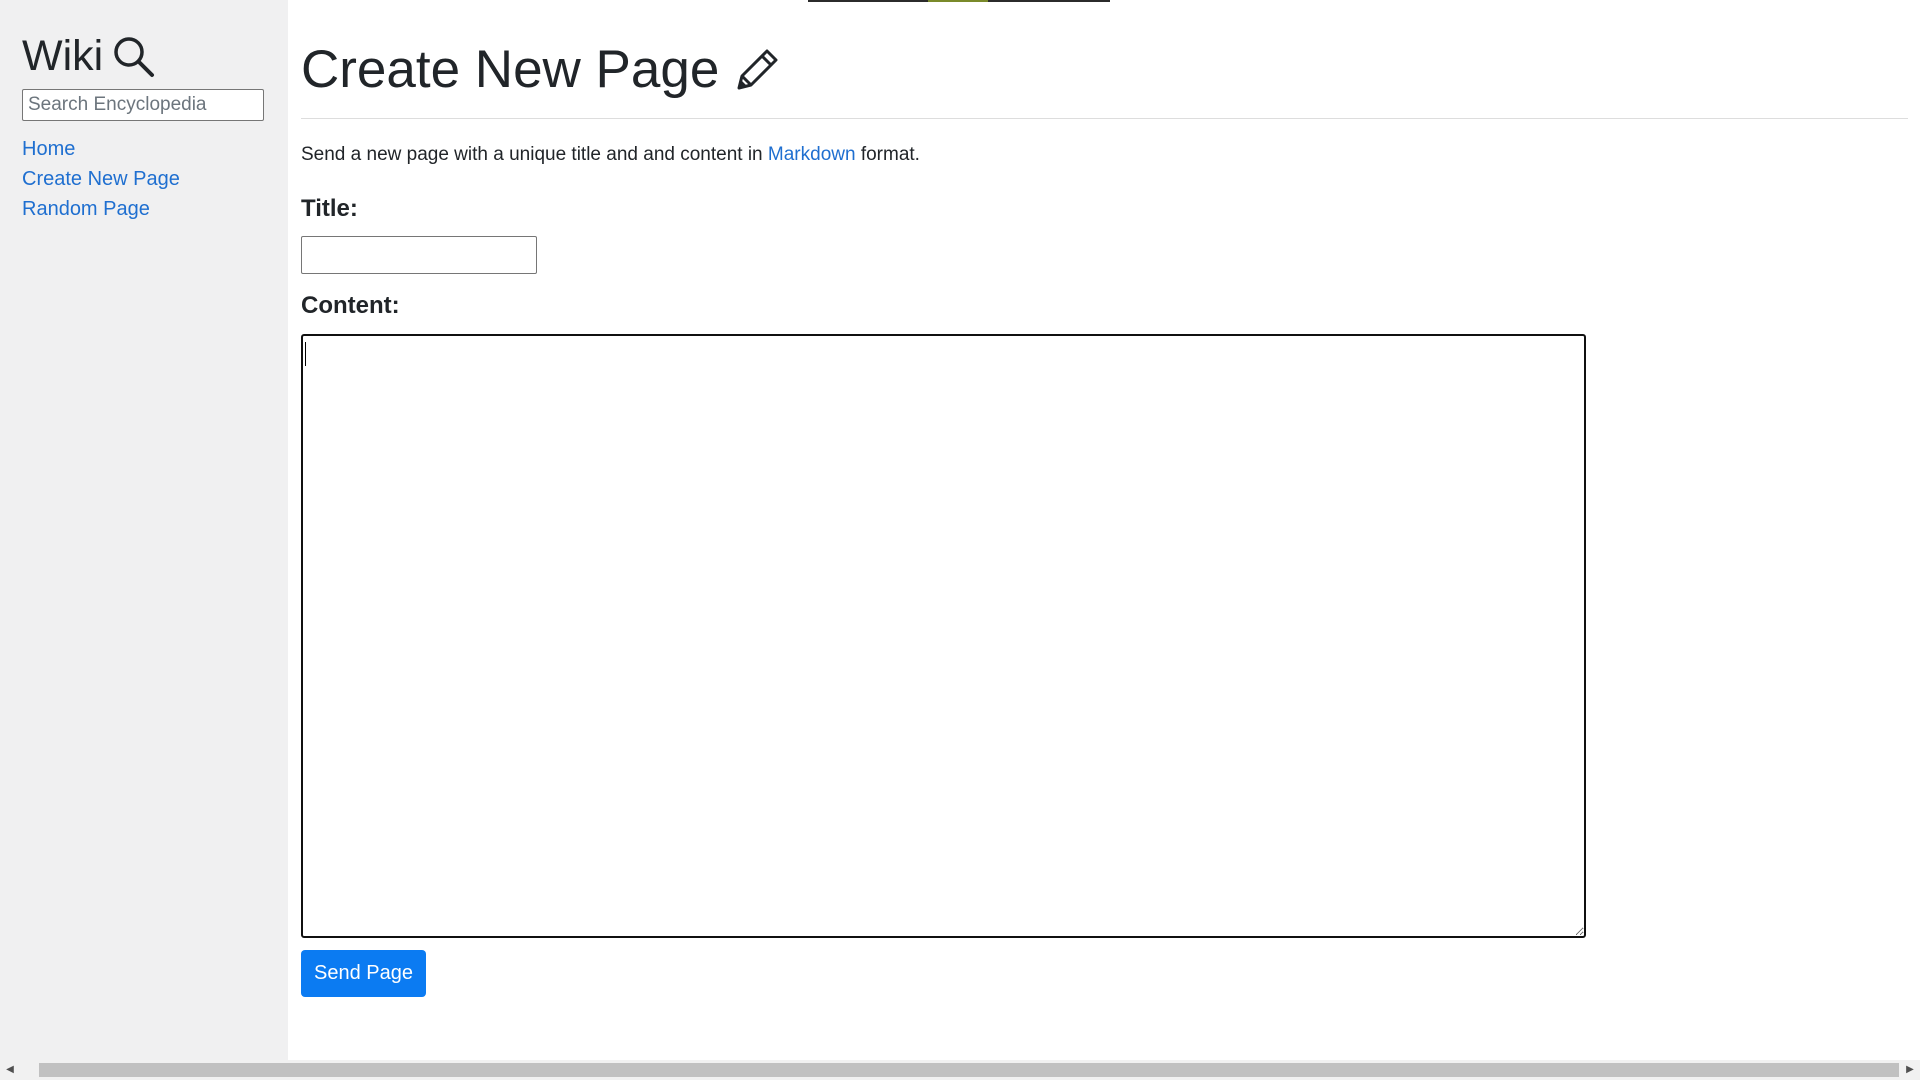  What do you see at coordinates (143, 105) in the screenshot?
I see `search-input` at bounding box center [143, 105].